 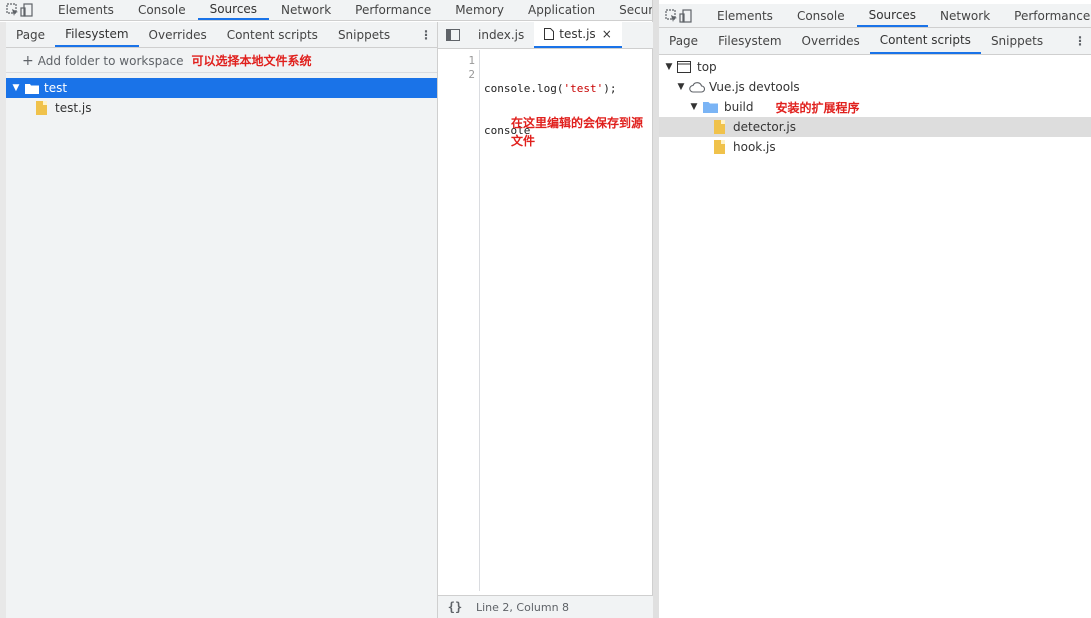 I want to click on editor-tab-test-js: test.js ×, so click(x=578, y=35).